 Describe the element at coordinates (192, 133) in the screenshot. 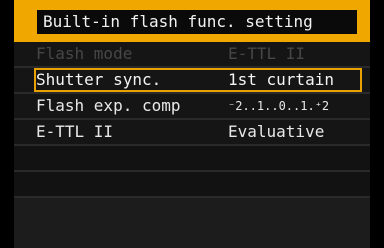

I see `menu-item-ettl-ii: E-TTL II Evaluative` at that location.